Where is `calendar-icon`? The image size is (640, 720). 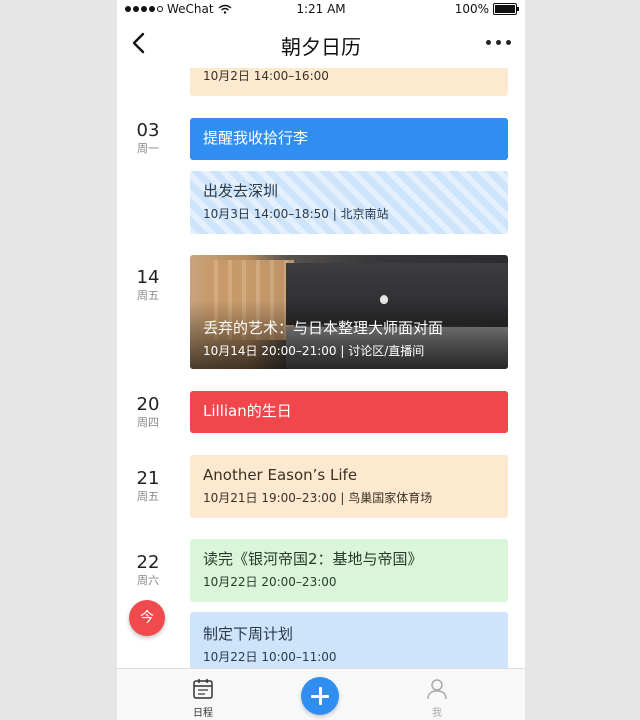 calendar-icon is located at coordinates (203, 689).